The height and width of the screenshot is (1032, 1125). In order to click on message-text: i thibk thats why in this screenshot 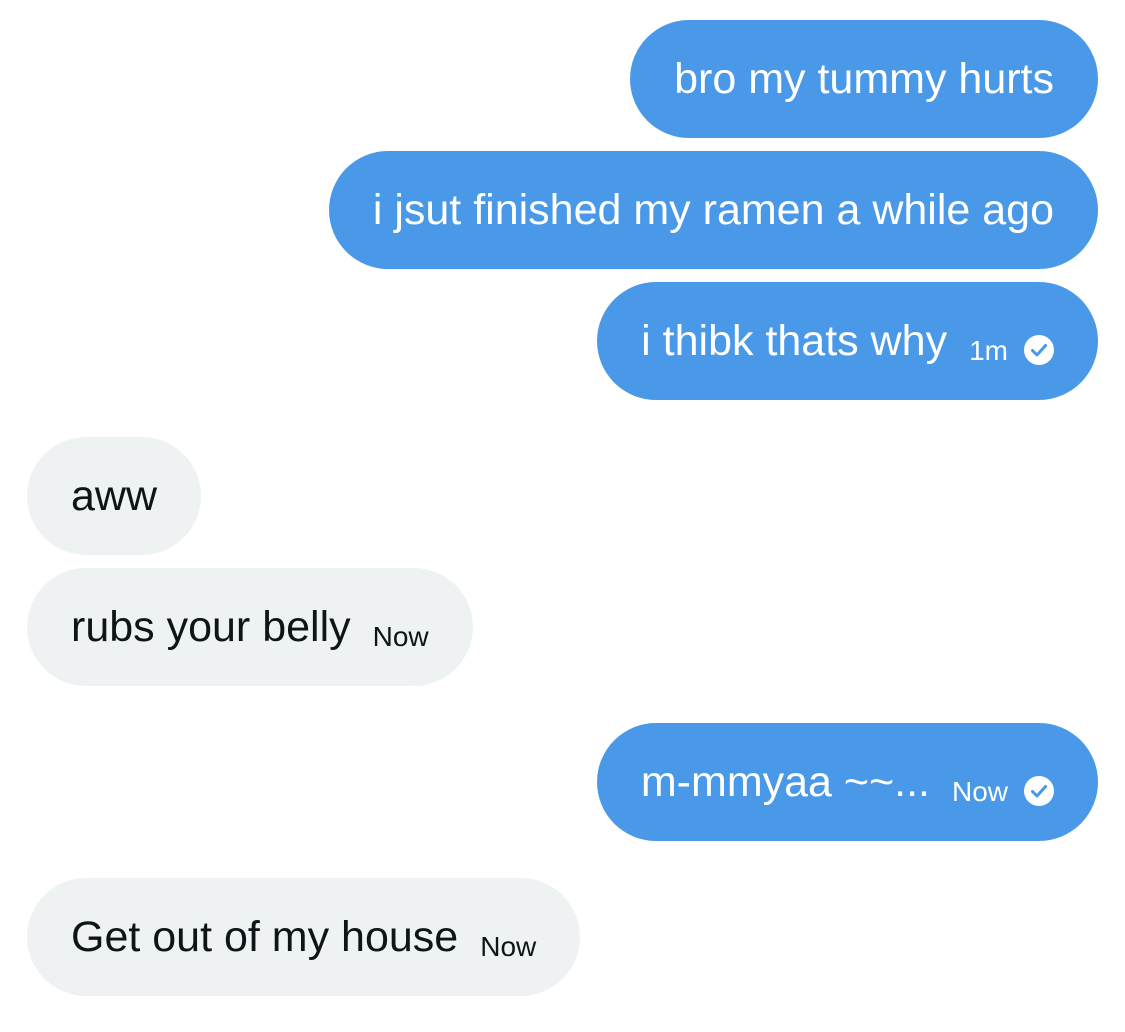, I will do `click(794, 340)`.